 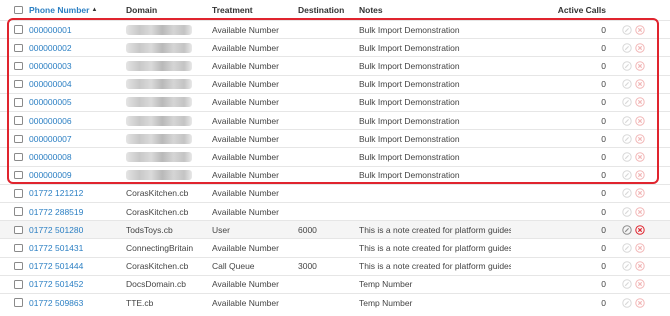 I want to click on select-all-cell, so click(x=19, y=10).